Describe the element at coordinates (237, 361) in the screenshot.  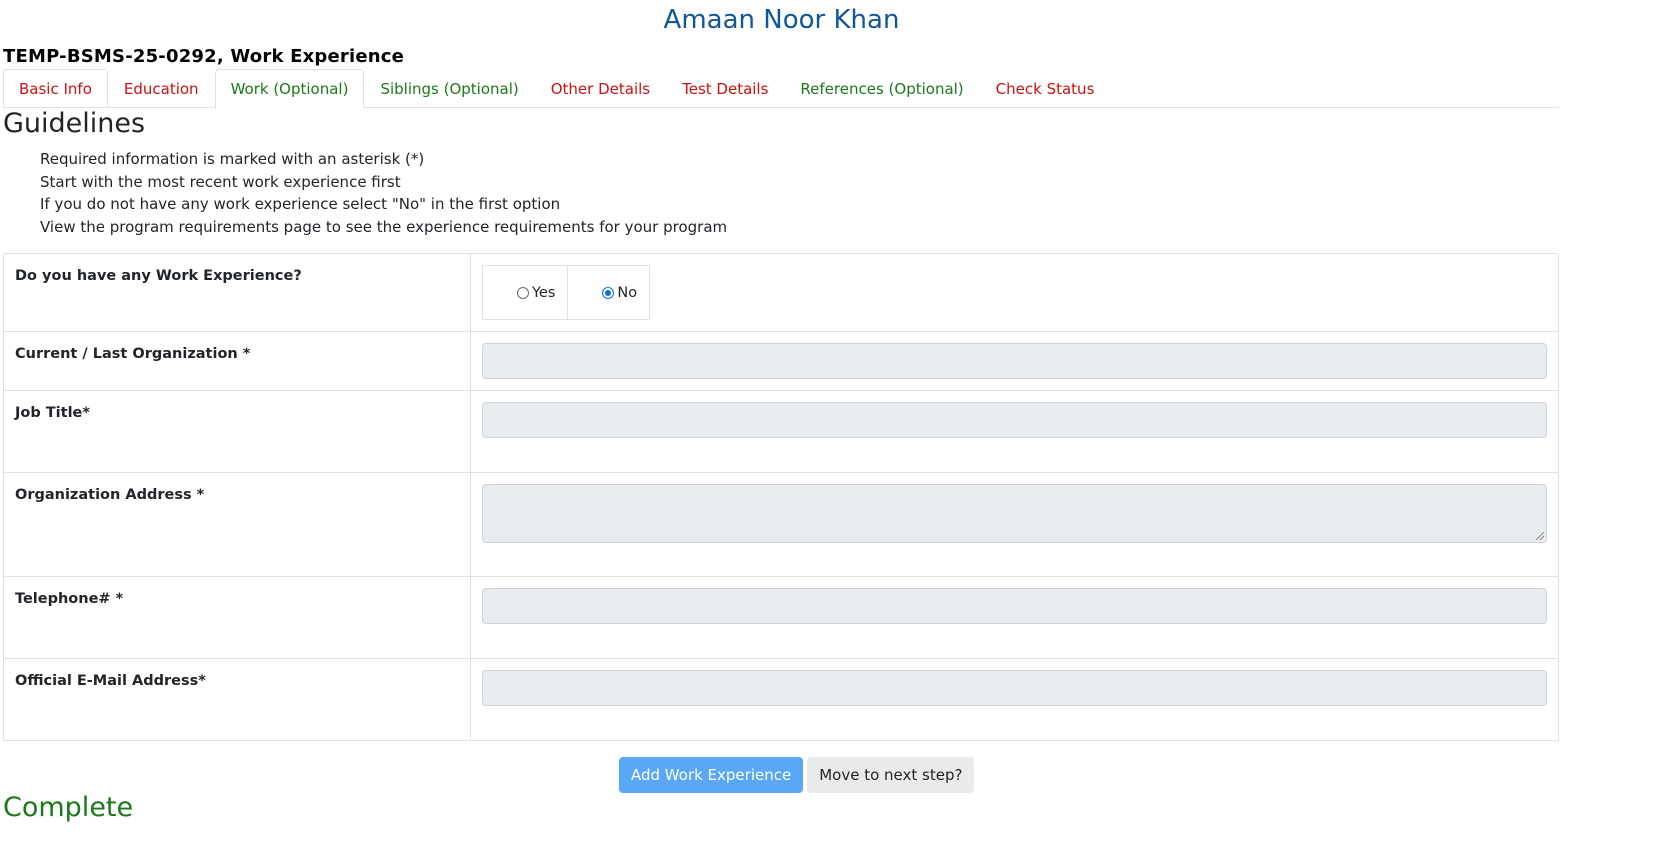
I see `organization-label: Current / Last Organization *` at that location.